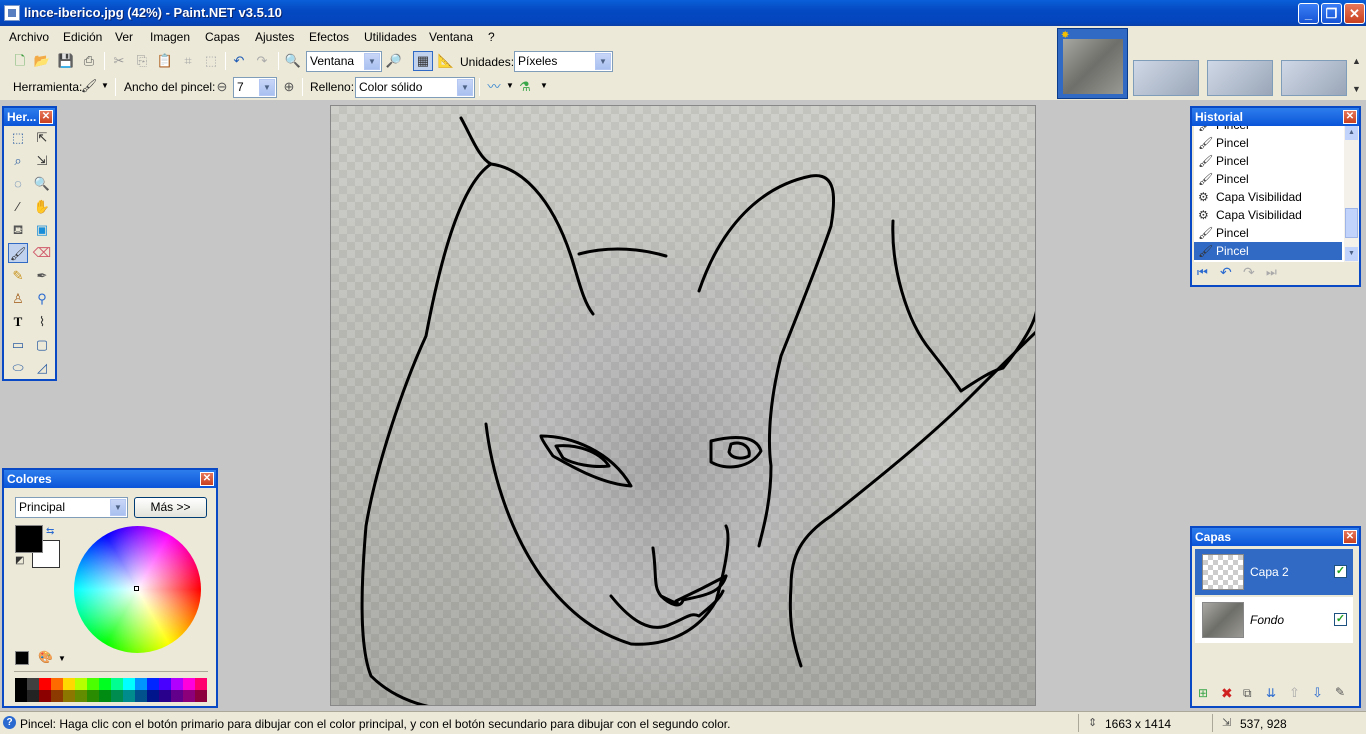 Image resolution: width=1366 pixels, height=734 pixels. What do you see at coordinates (394, 61) in the screenshot?
I see `zoom-in-icon: 🔎` at bounding box center [394, 61].